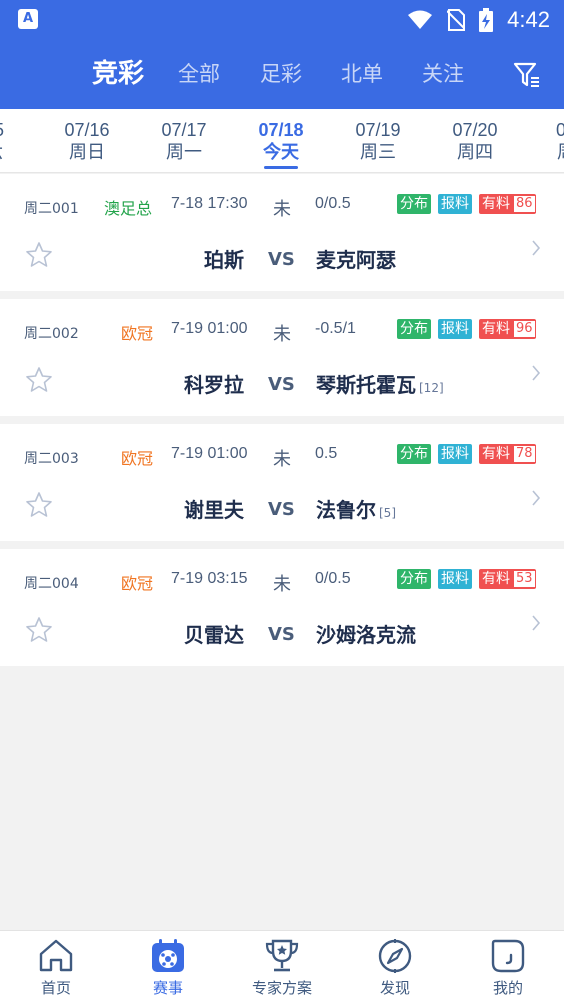 The image size is (564, 1002). Describe the element at coordinates (456, 20) in the screenshot. I see `no-sim-icon` at that location.